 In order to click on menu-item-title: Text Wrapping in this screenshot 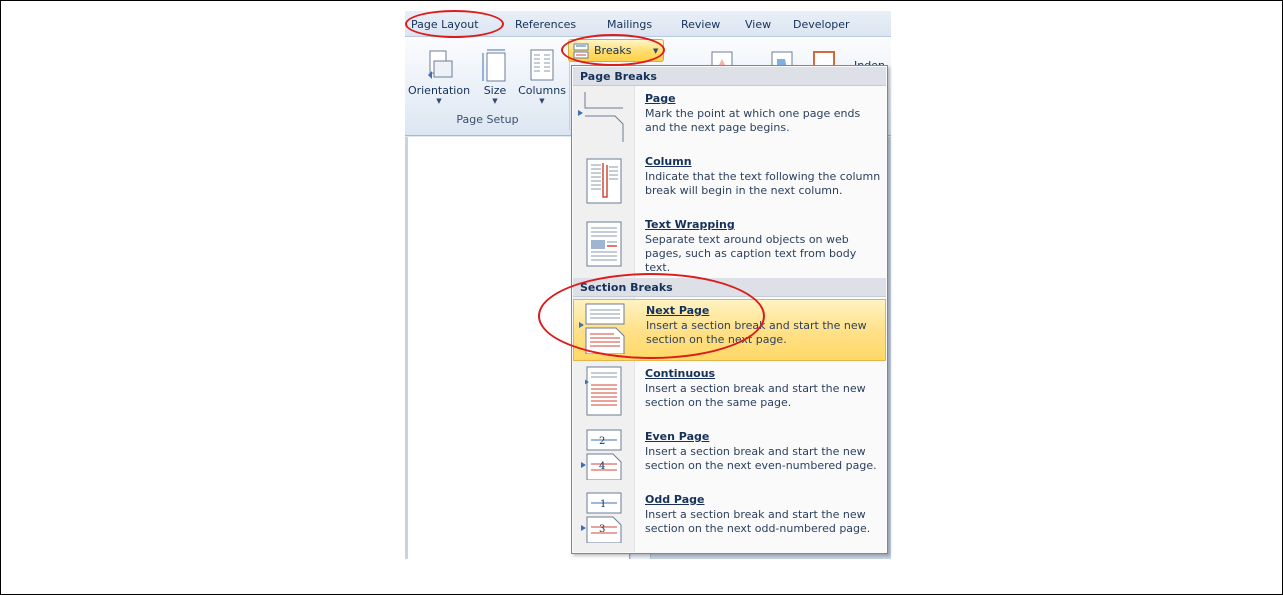, I will do `click(690, 224)`.